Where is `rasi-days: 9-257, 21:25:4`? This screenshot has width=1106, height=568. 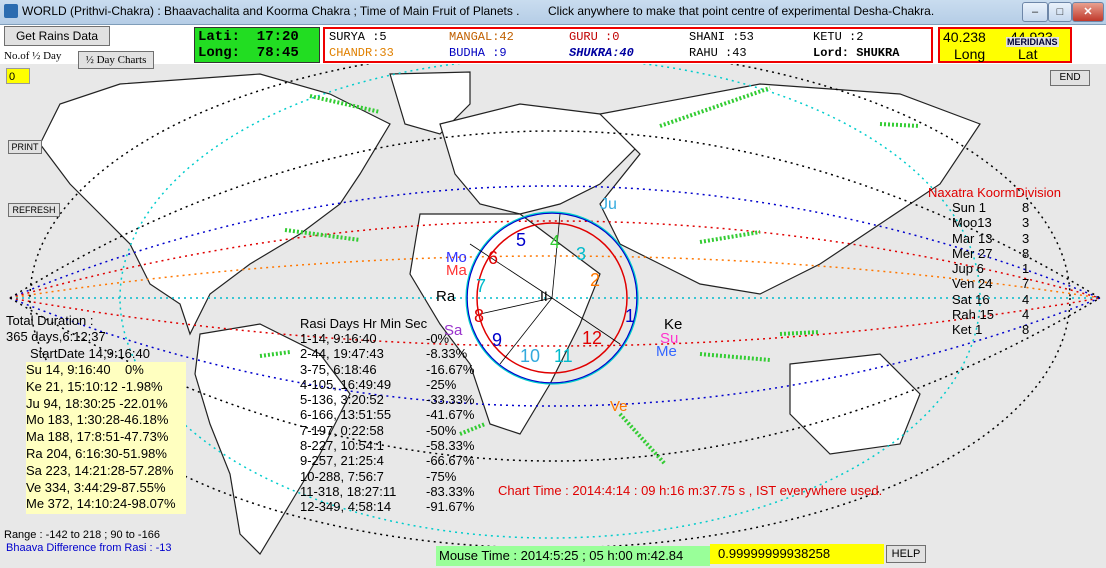
rasi-days: 9-257, 21:25:4 is located at coordinates (342, 461).